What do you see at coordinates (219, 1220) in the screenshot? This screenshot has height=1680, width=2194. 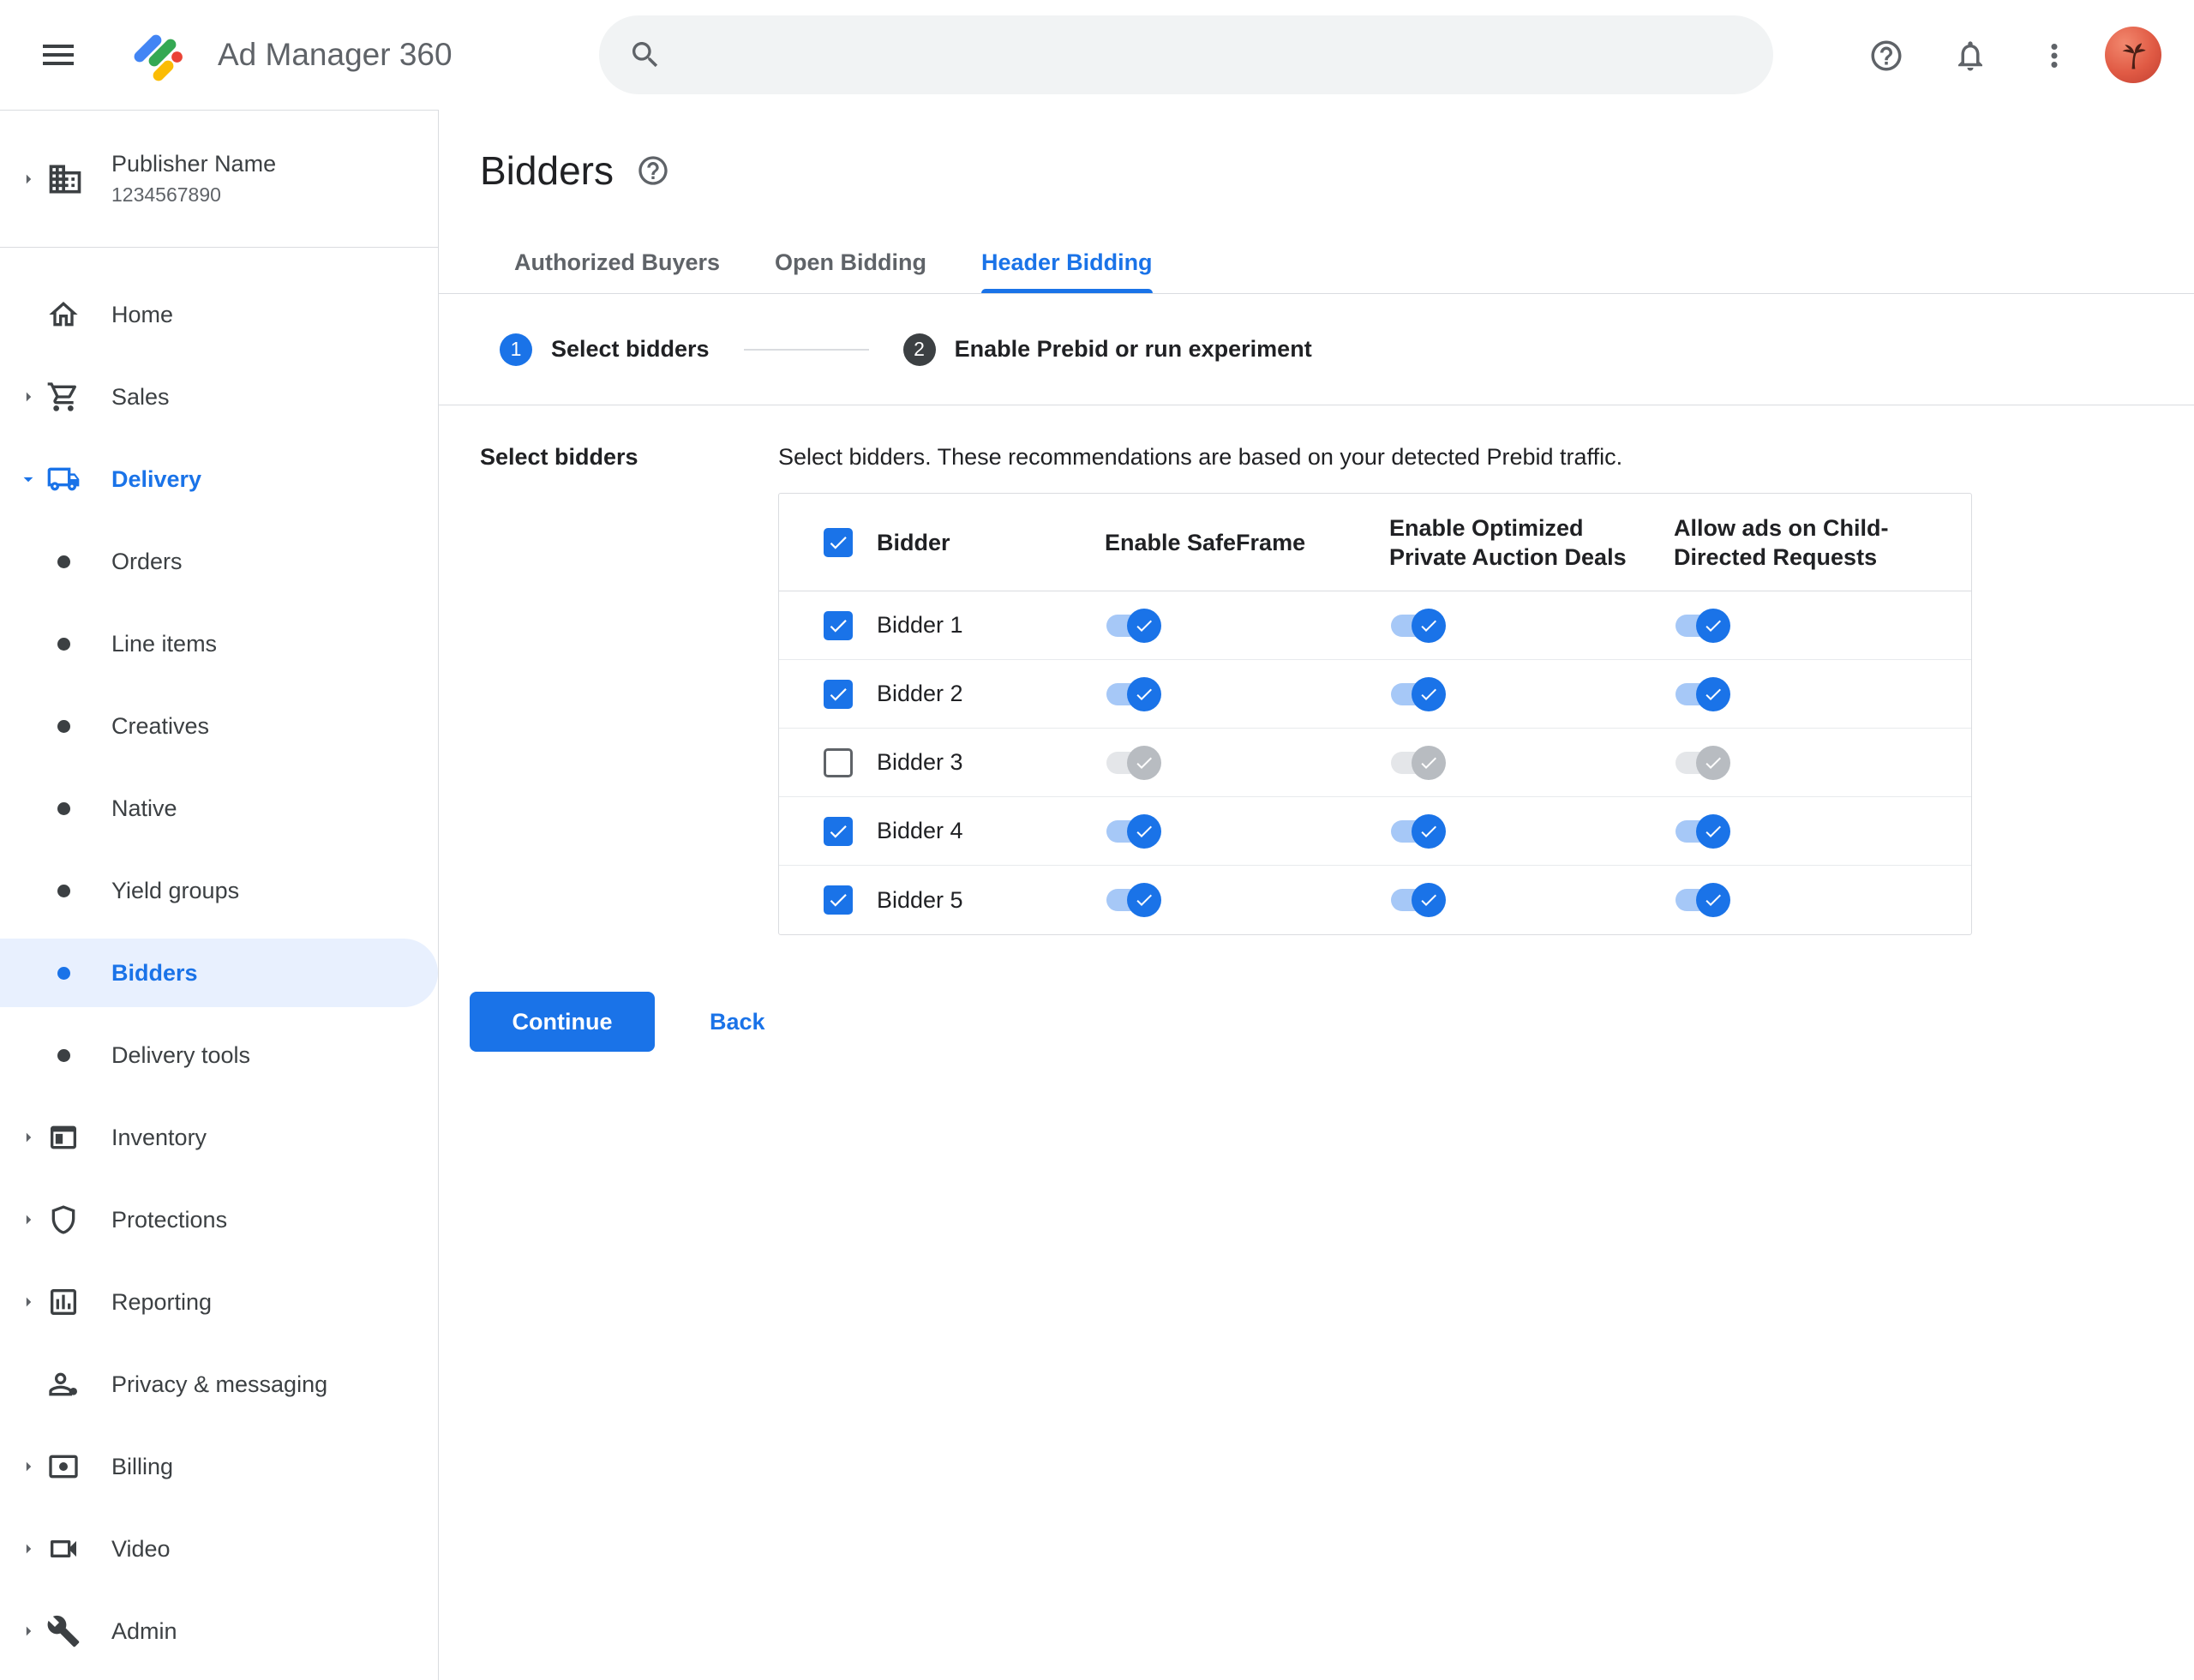 I see `sidebar-item-protections: Protections` at bounding box center [219, 1220].